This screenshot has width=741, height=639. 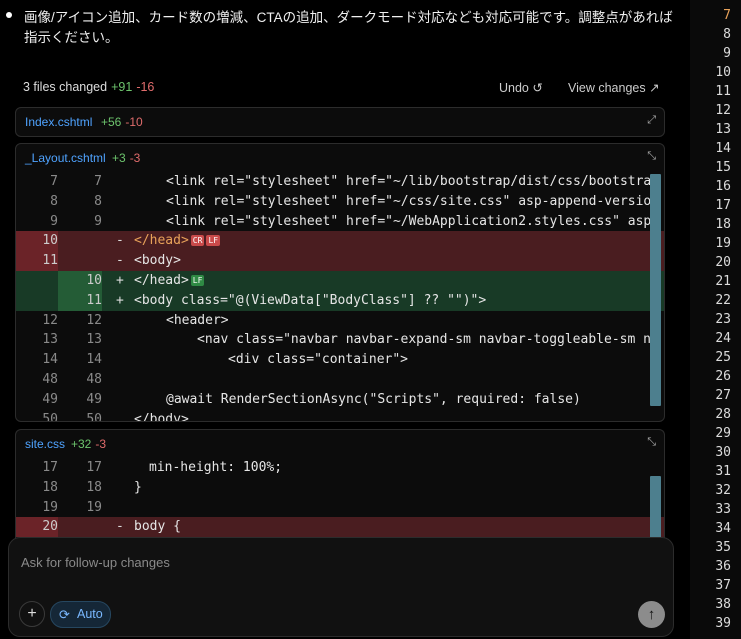 What do you see at coordinates (65, 87) in the screenshot?
I see `files-changed-count: 3 files changed` at bounding box center [65, 87].